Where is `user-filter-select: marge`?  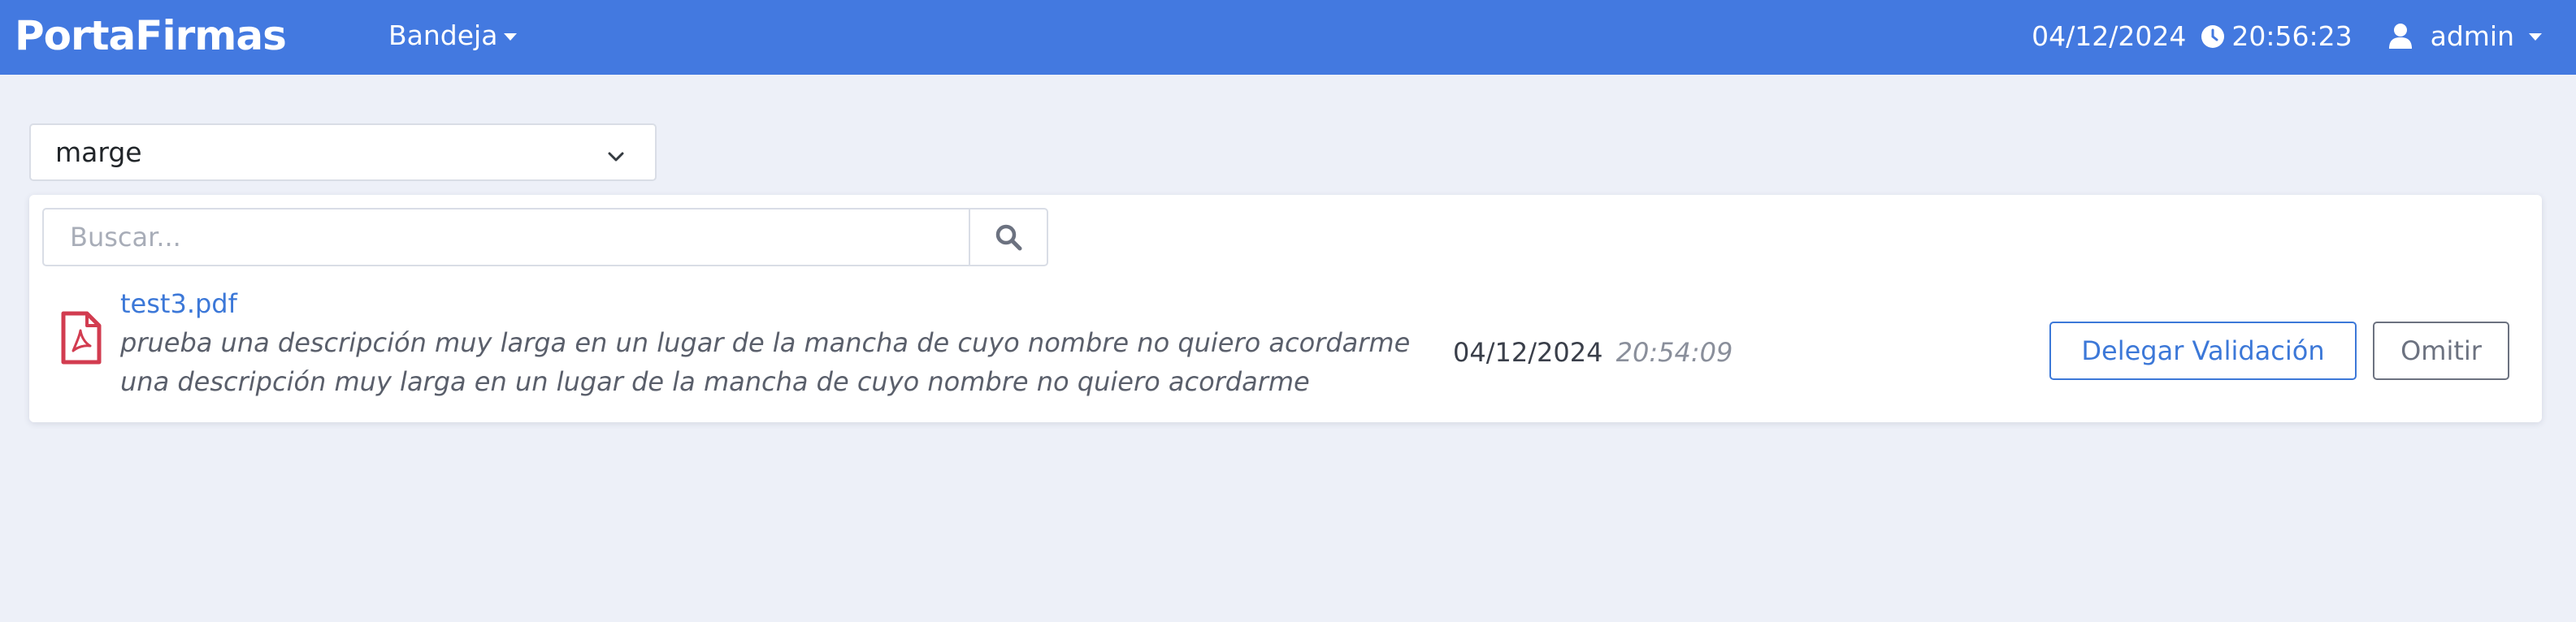
user-filter-select: marge is located at coordinates (343, 152).